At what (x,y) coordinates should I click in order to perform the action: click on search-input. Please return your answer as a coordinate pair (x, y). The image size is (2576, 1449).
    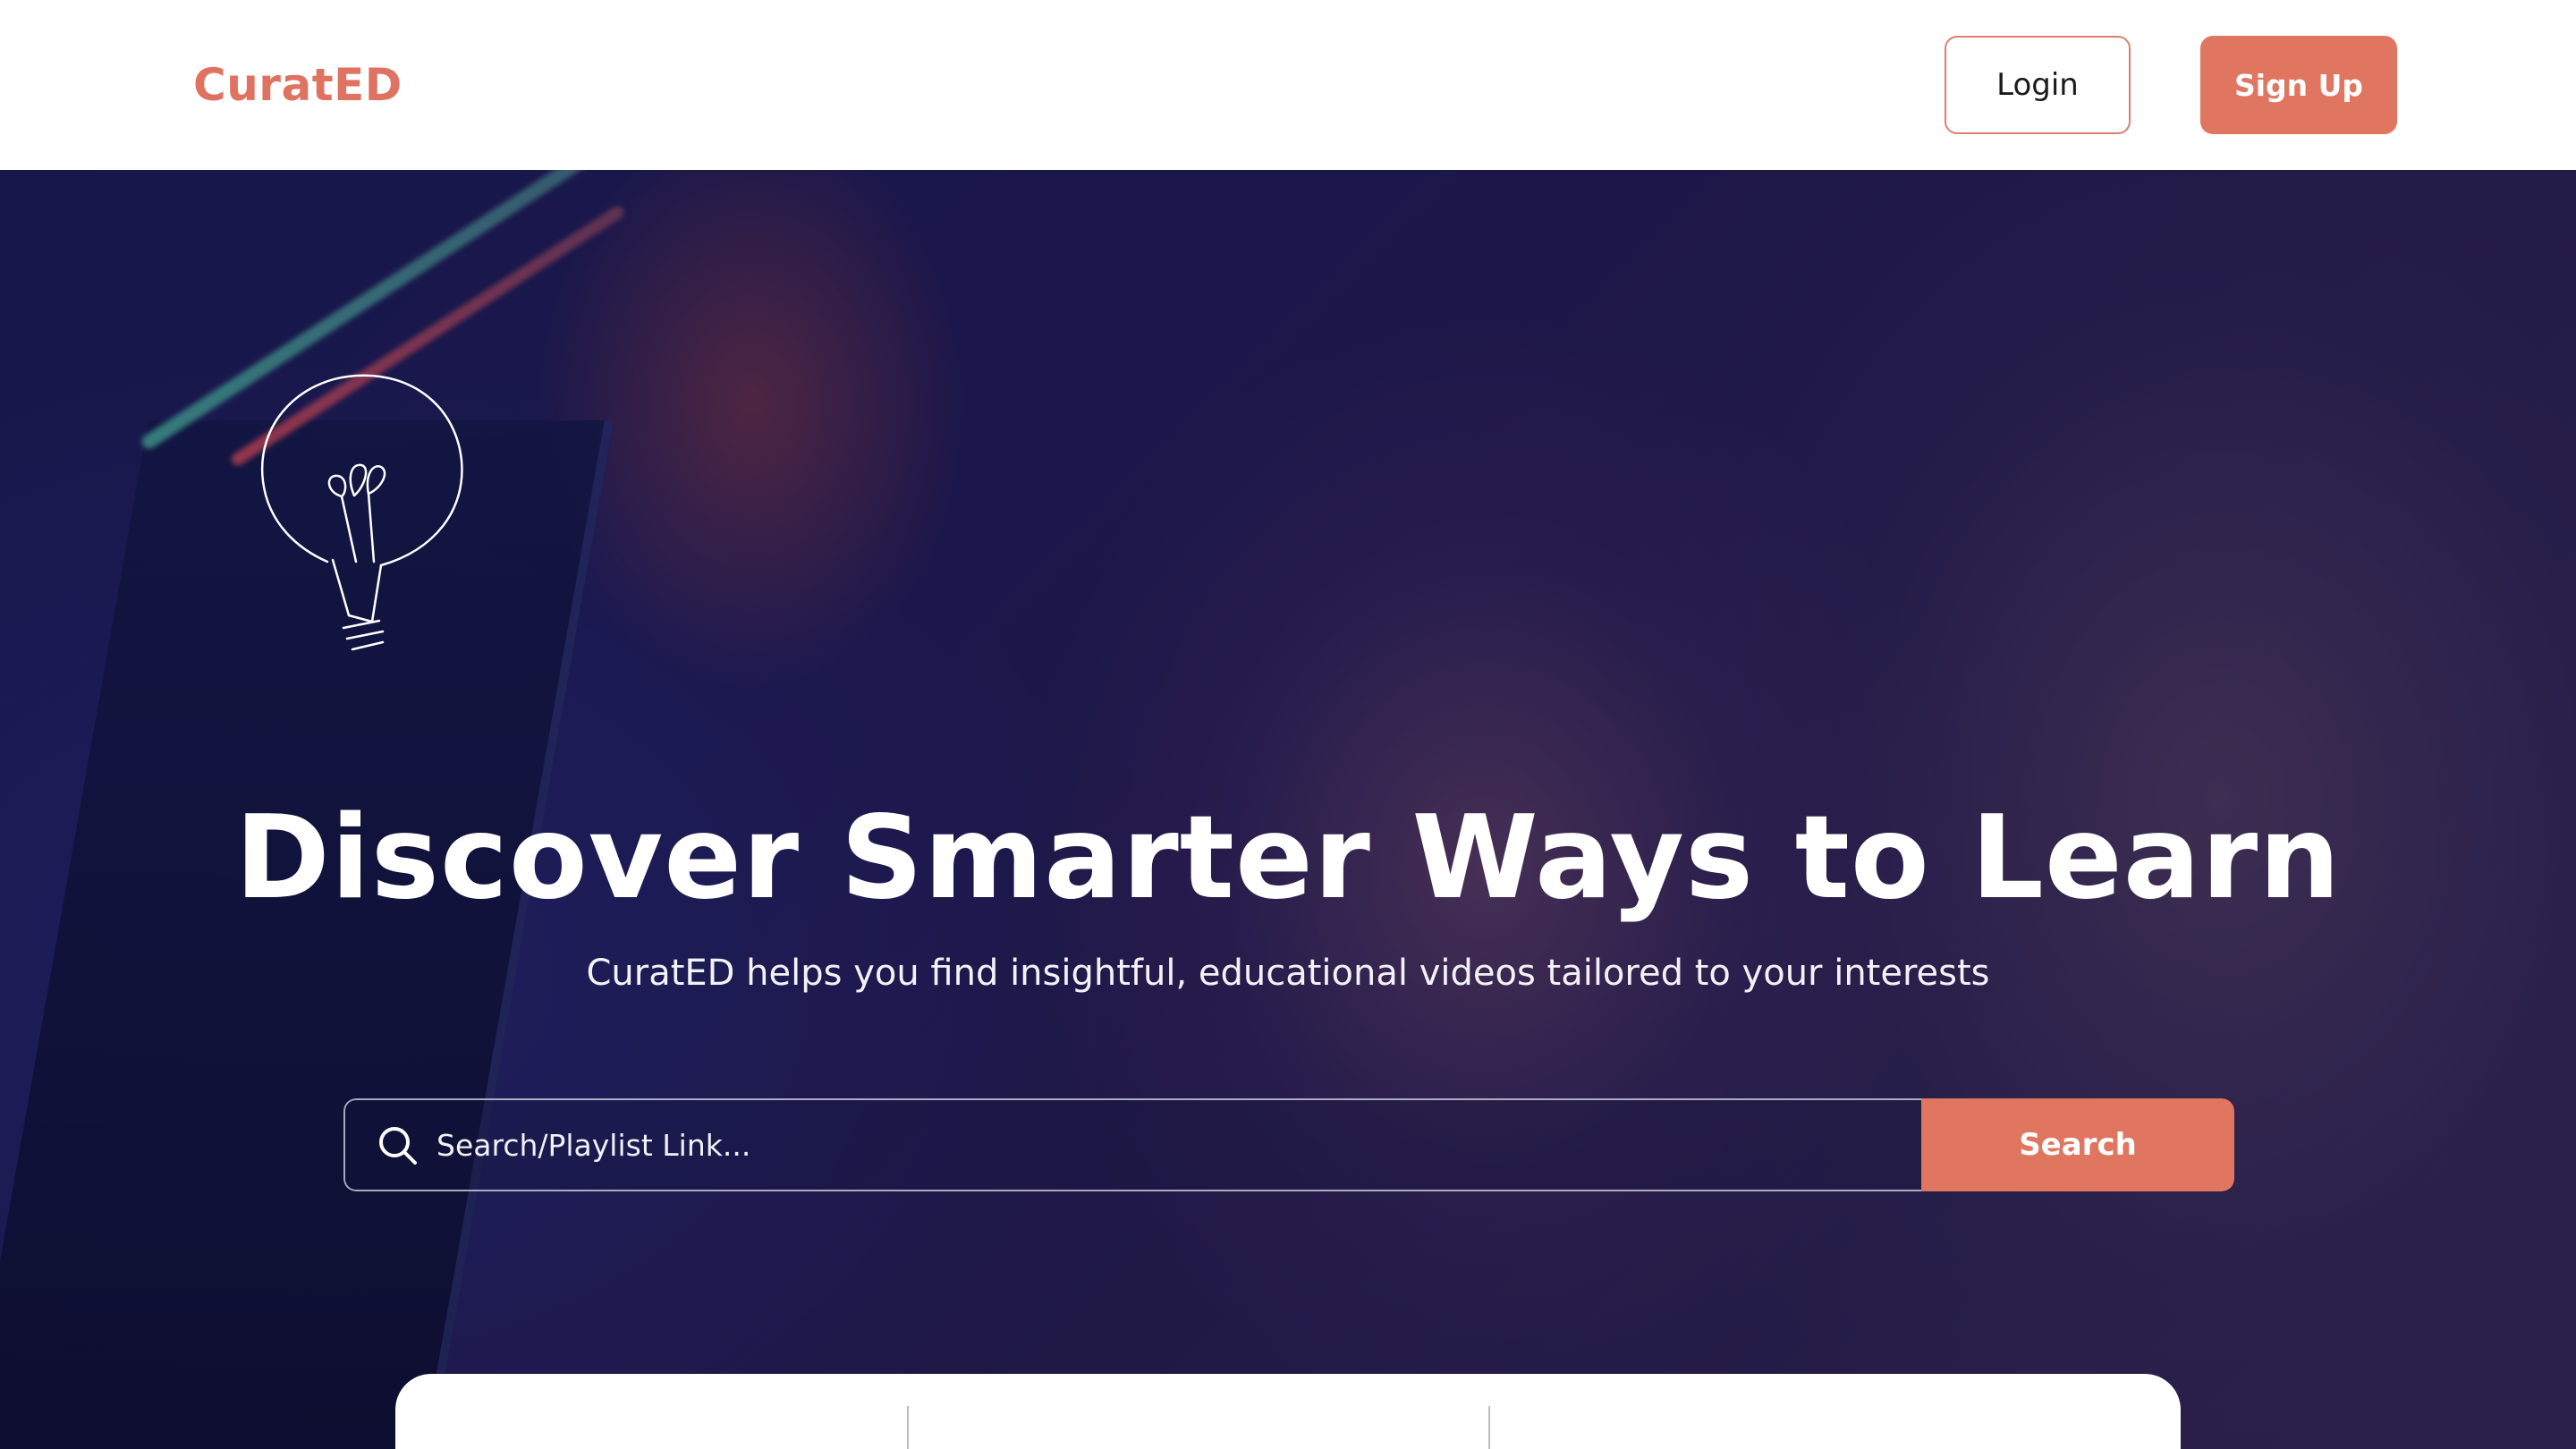
    Looking at the image, I should click on (1178, 1145).